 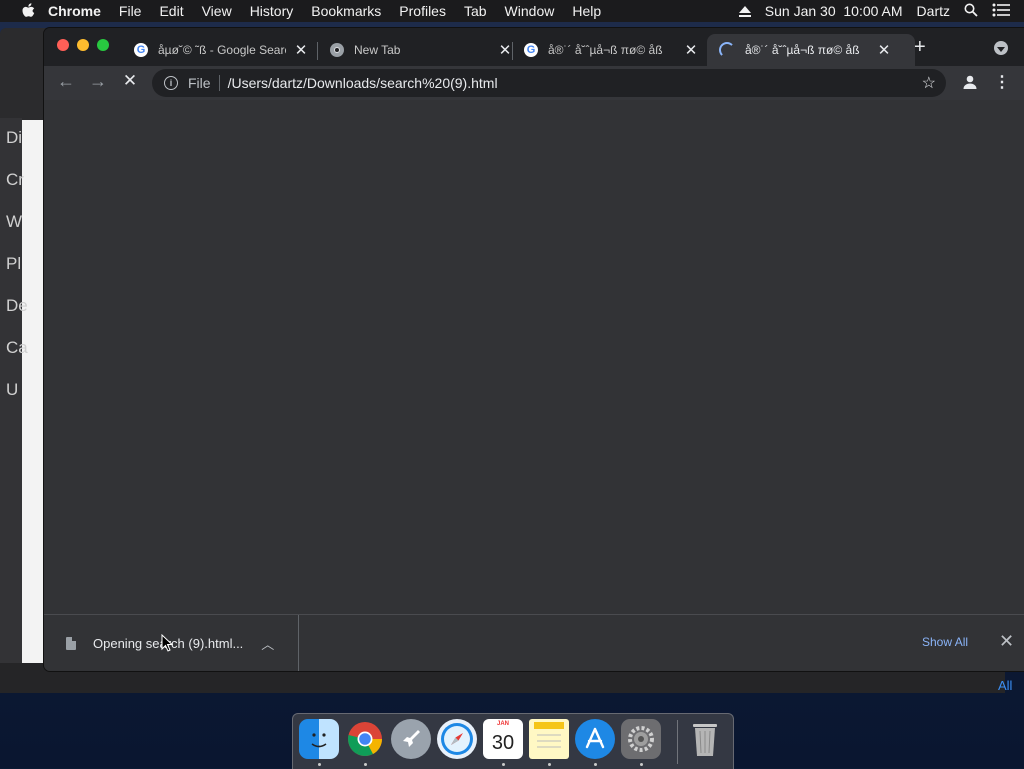 What do you see at coordinates (586, 11) in the screenshot?
I see `menu-help: Help` at bounding box center [586, 11].